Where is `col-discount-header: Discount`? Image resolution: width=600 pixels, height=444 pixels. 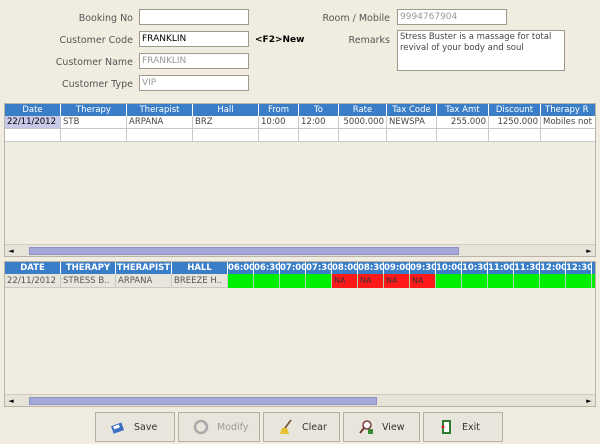 col-discount-header: Discount is located at coordinates (515, 110).